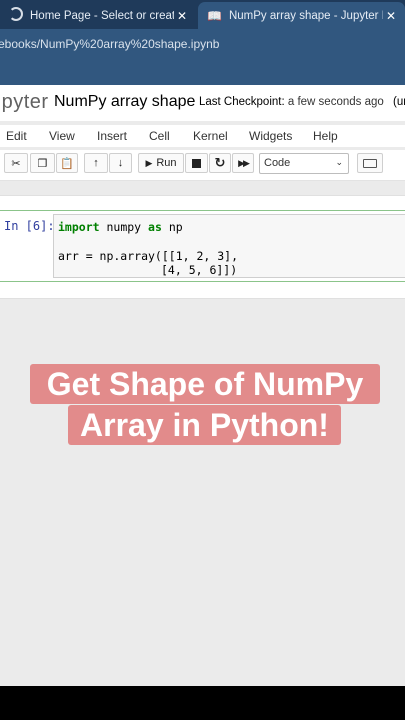  I want to click on notebook-toolbar: ✂ ❐ 📋 ↑ ↓ ▶ Run ↻ ▶▶ Code ⌄, so click(202, 165).